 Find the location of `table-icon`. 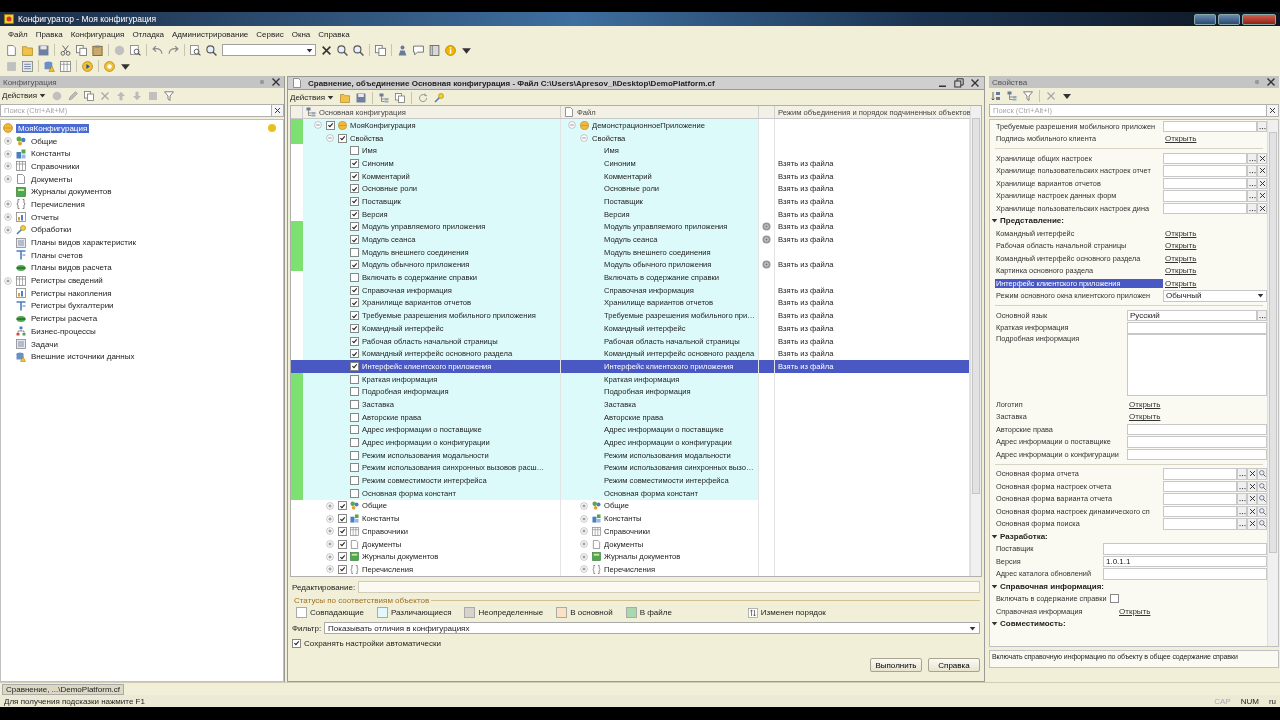

table-icon is located at coordinates (65, 66).